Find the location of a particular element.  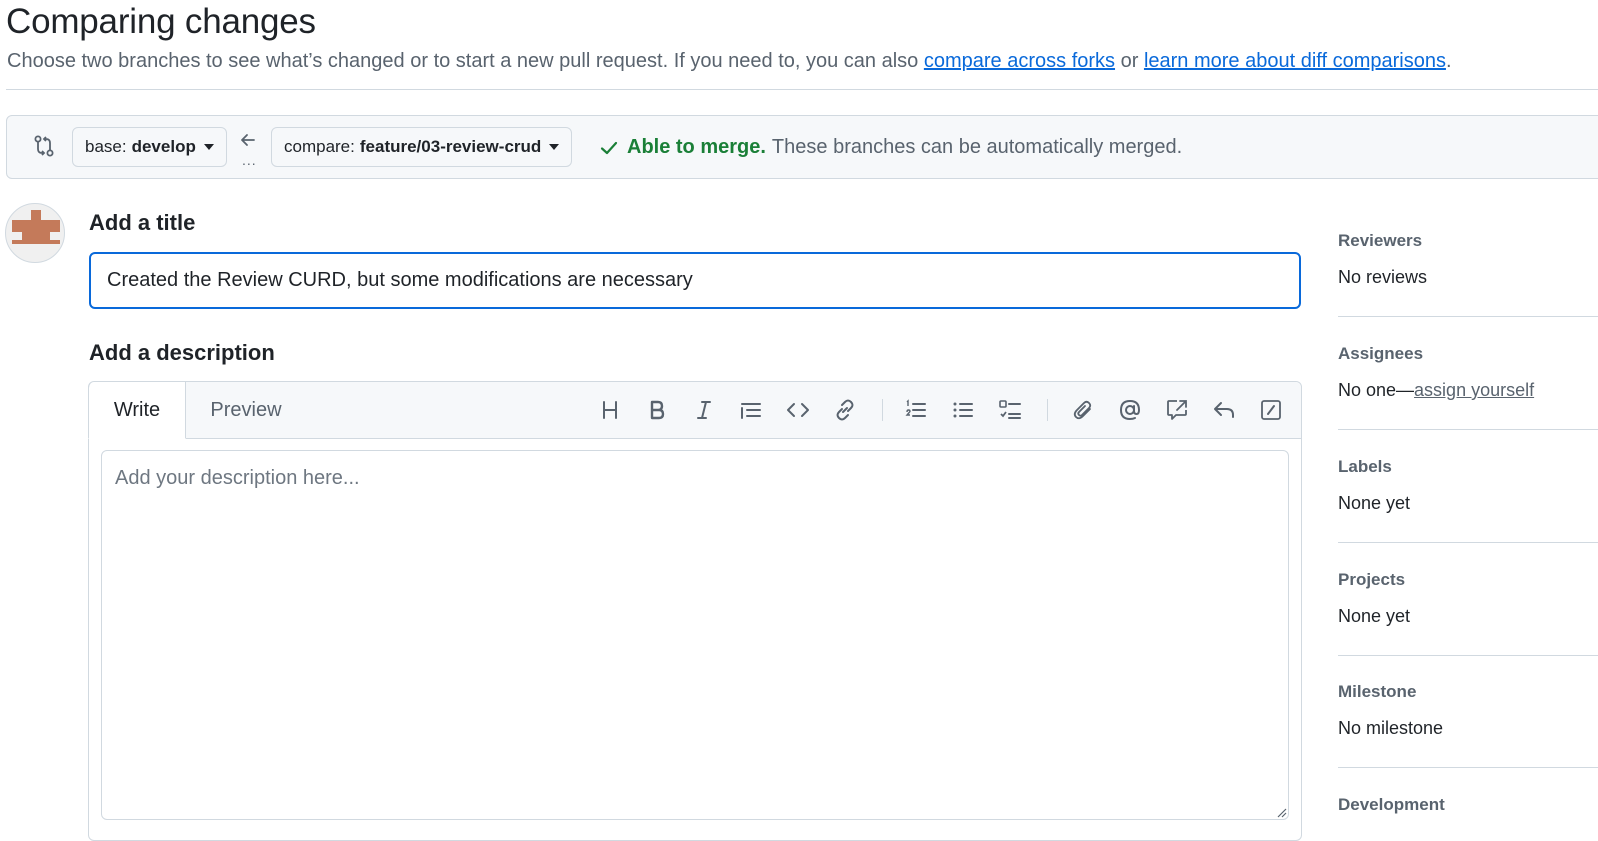

development-section: Development is located at coordinates (1468, 805).